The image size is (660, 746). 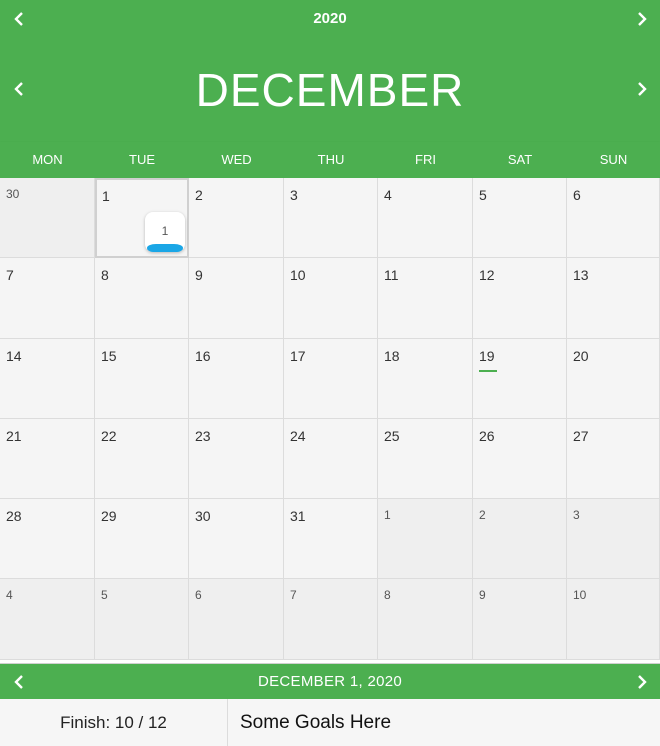 I want to click on weekday-tue: TUE, so click(x=142, y=159).